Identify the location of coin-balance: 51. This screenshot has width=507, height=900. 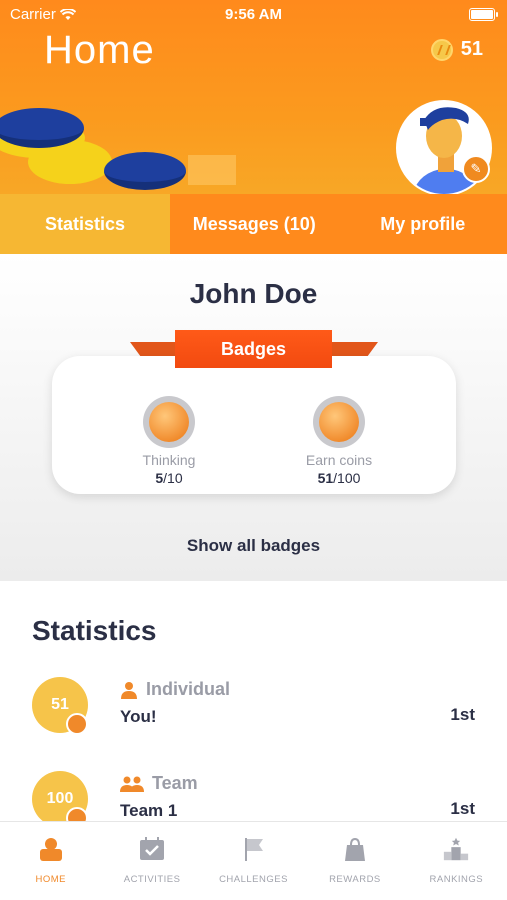
(456, 49).